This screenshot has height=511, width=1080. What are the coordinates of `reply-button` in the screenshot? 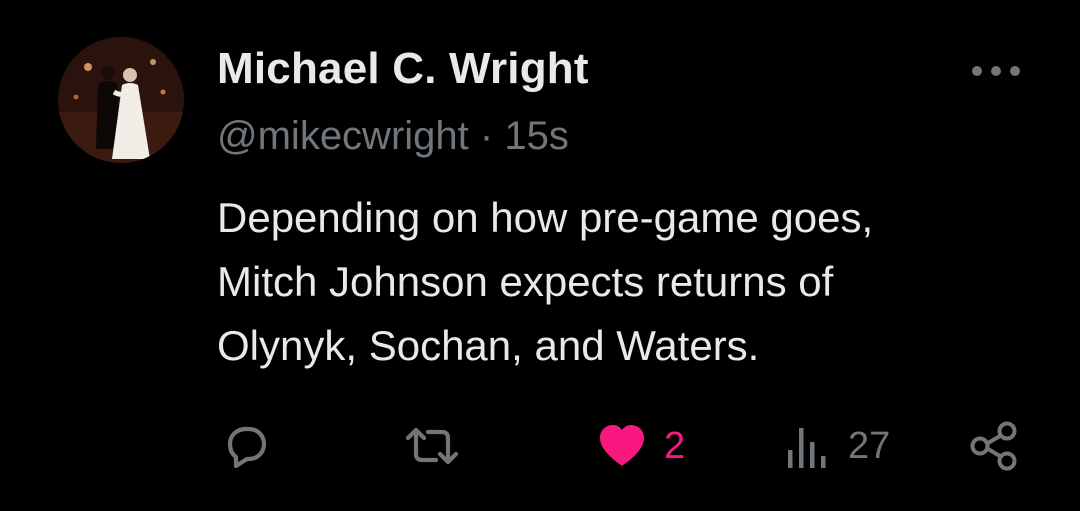 It's located at (244, 446).